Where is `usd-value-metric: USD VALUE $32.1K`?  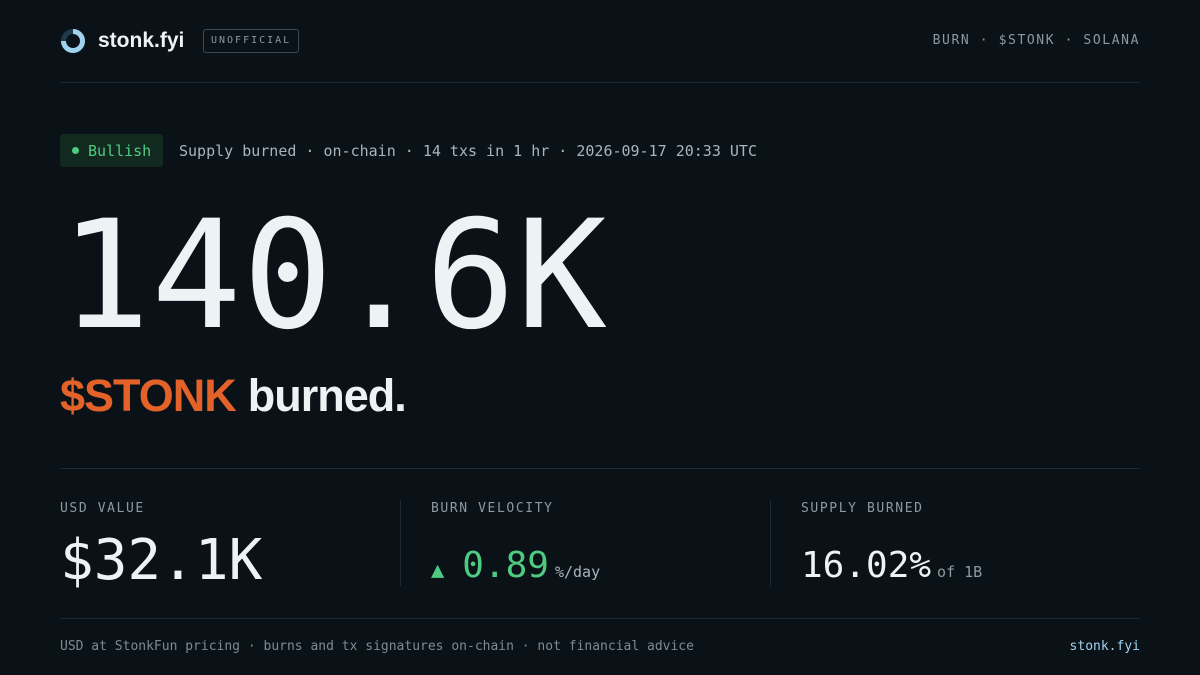
usd-value-metric: USD VALUE $32.1K is located at coordinates (230, 543).